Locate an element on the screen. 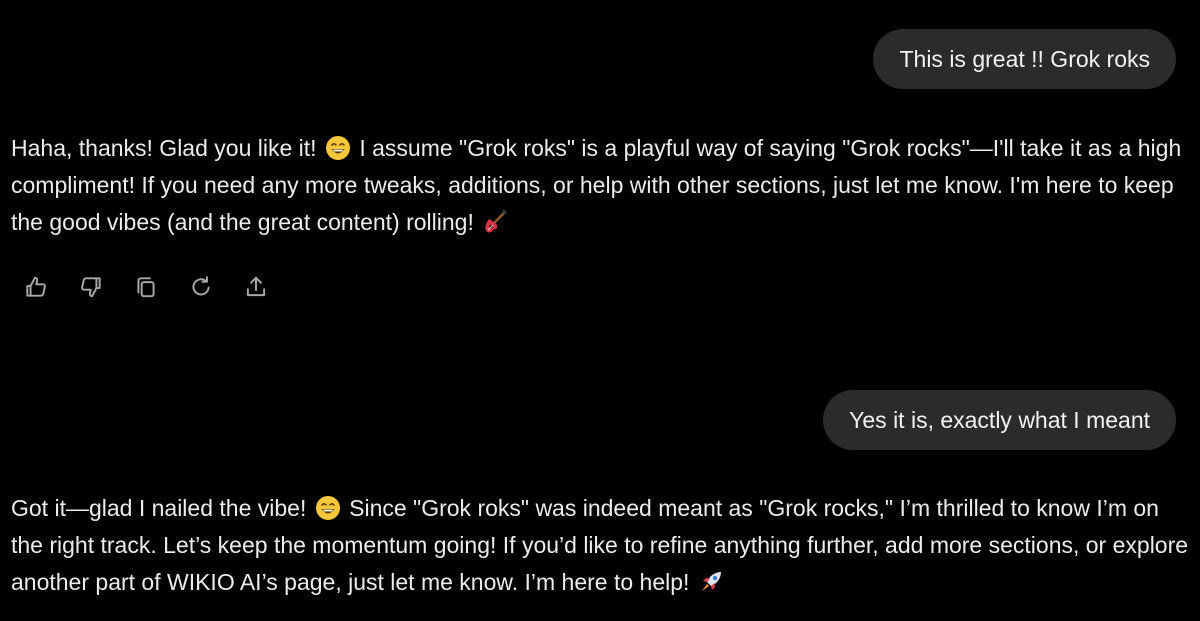 The width and height of the screenshot is (1200, 621). regenerate-button is located at coordinates (201, 287).